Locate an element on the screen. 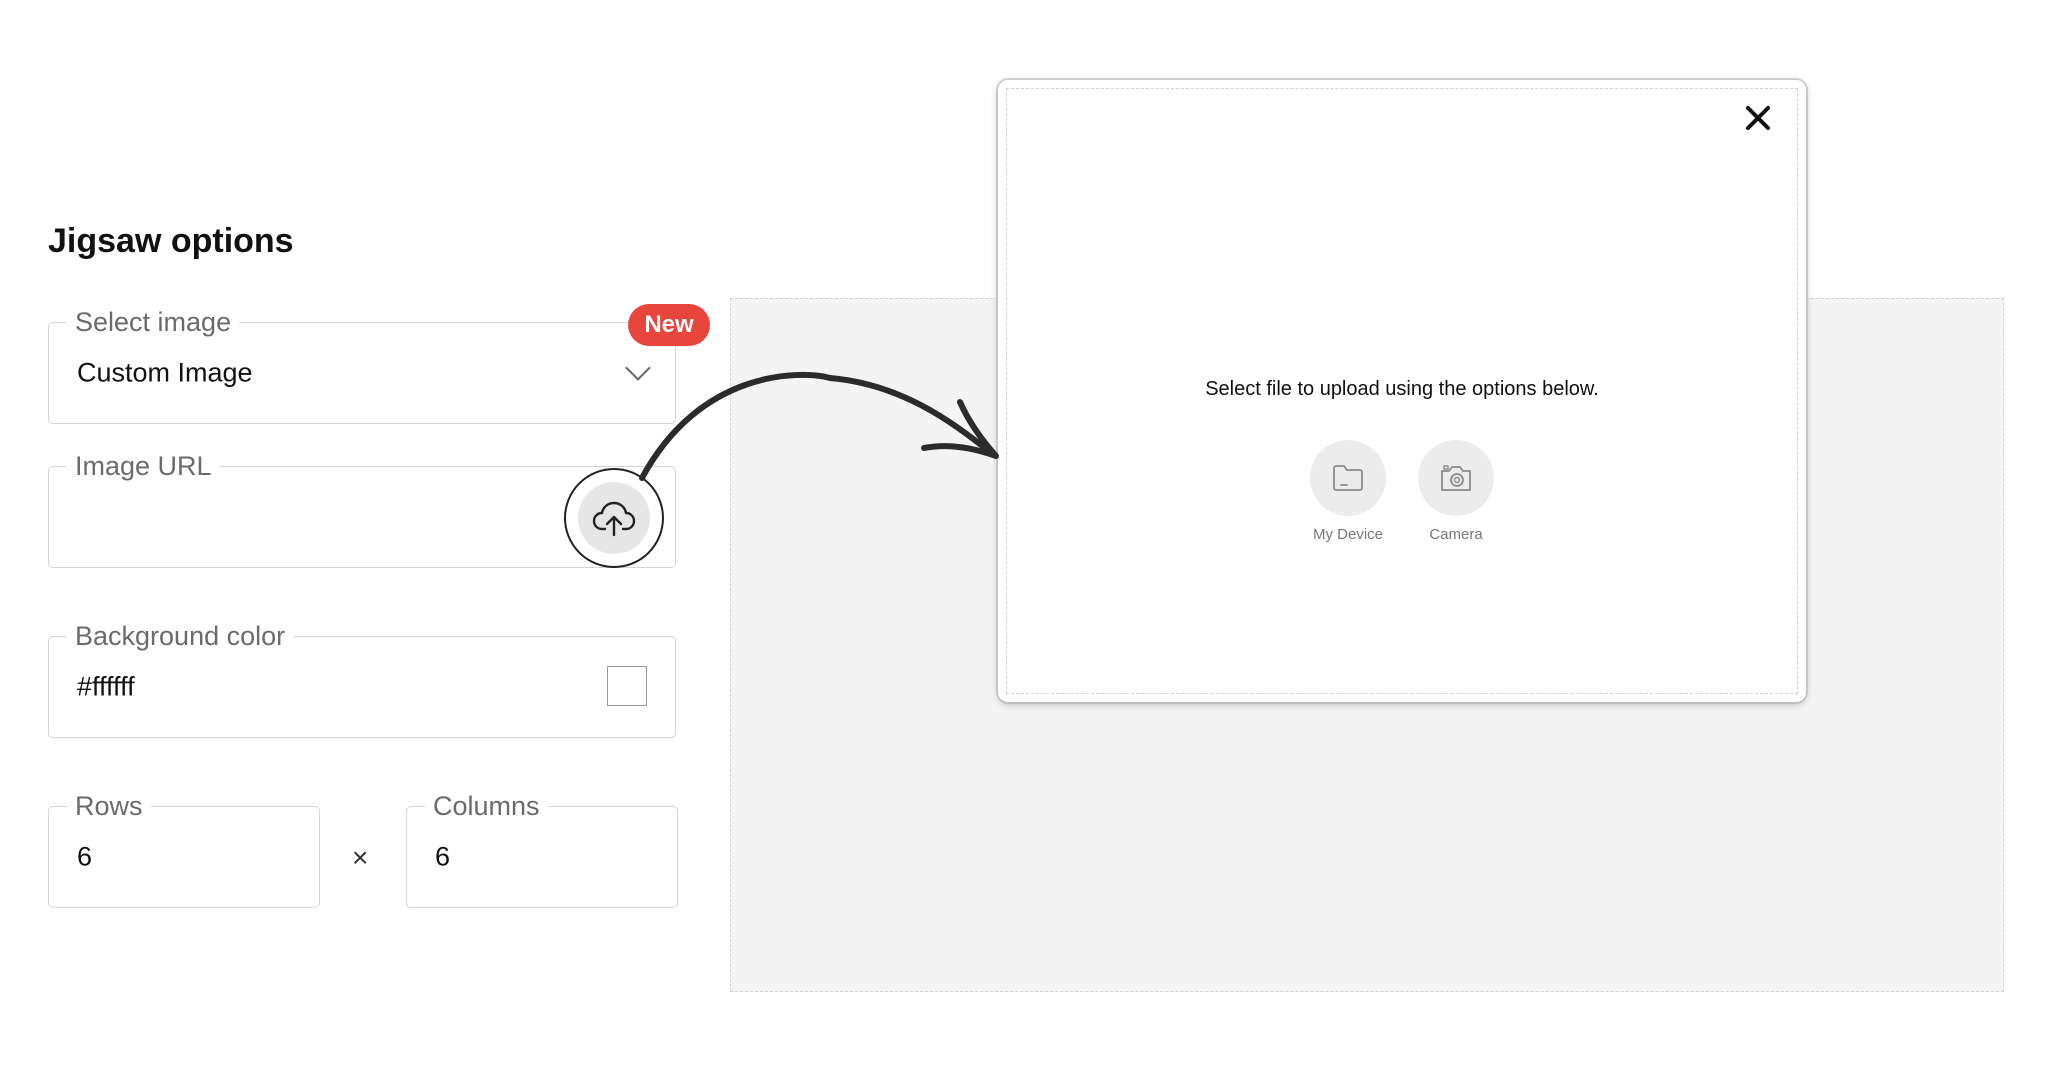 This screenshot has width=2048, height=1080. close-button is located at coordinates (1758, 118).